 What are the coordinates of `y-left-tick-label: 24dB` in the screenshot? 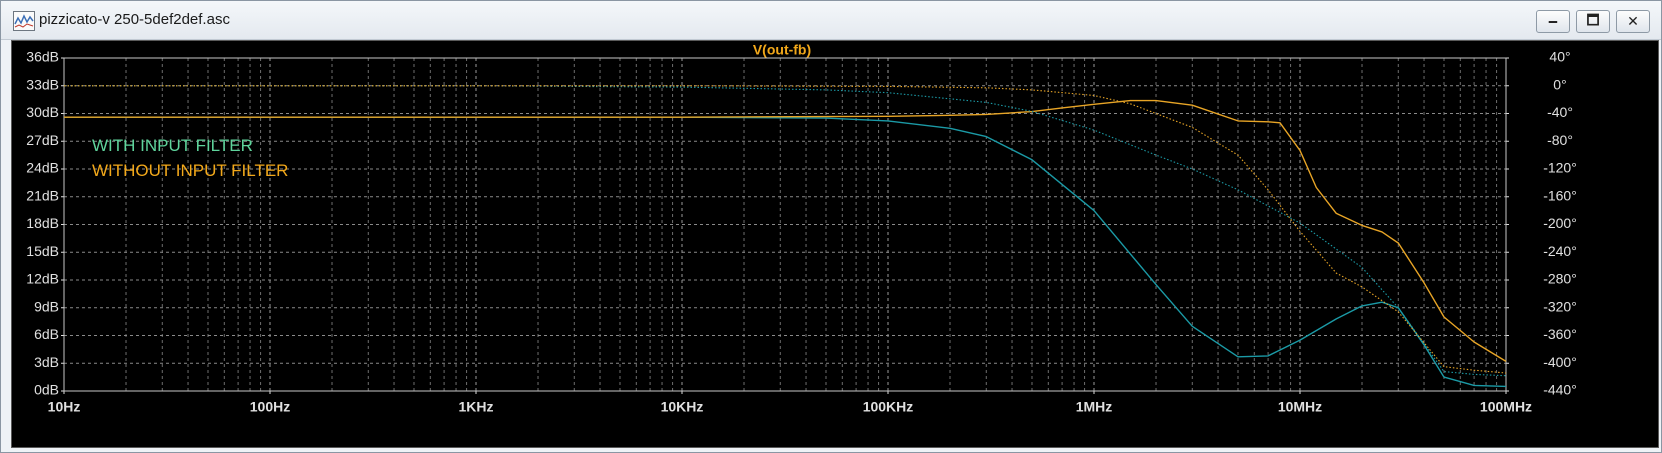 It's located at (42, 168).